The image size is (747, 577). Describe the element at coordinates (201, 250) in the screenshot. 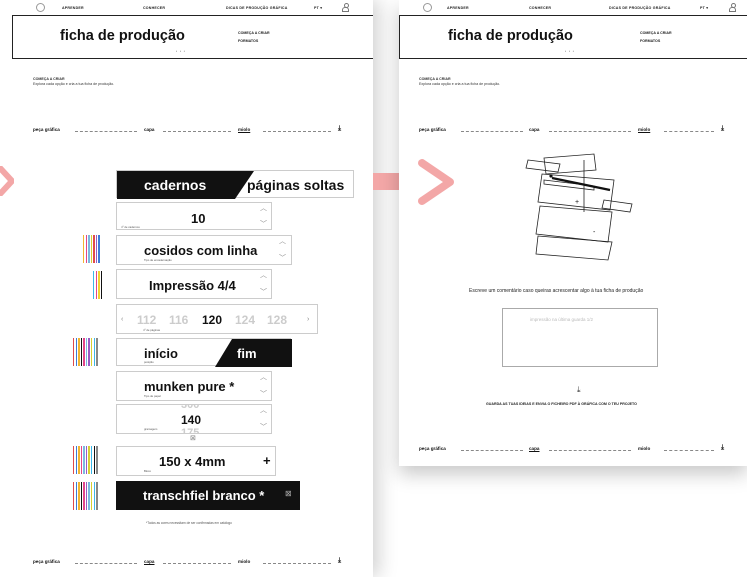

I see `binding-value: cosidos com linha` at that location.